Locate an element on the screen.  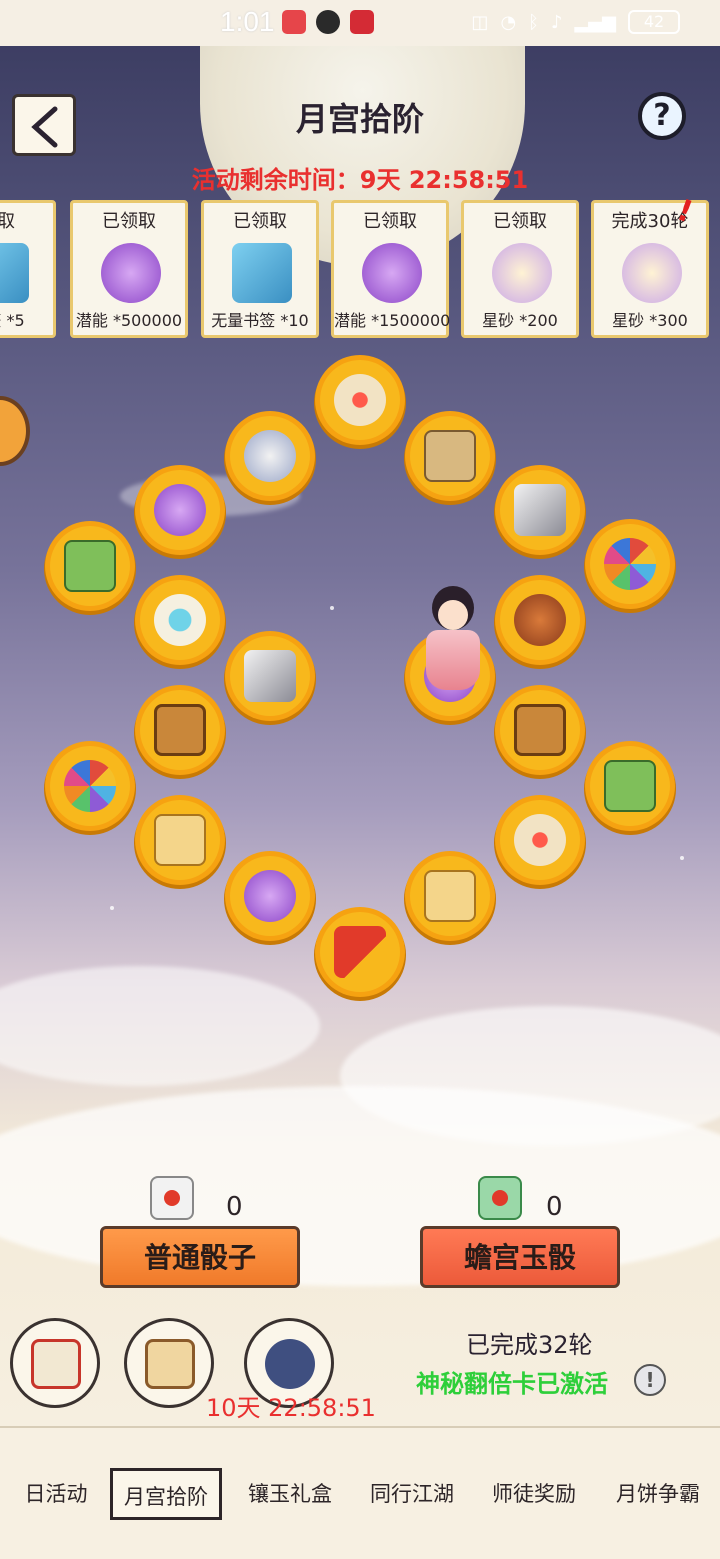
status-bar: 1:01 ◫ ◔ ᛒ ♪ ▂▄▆ 42 is located at coordinates (360, 23).